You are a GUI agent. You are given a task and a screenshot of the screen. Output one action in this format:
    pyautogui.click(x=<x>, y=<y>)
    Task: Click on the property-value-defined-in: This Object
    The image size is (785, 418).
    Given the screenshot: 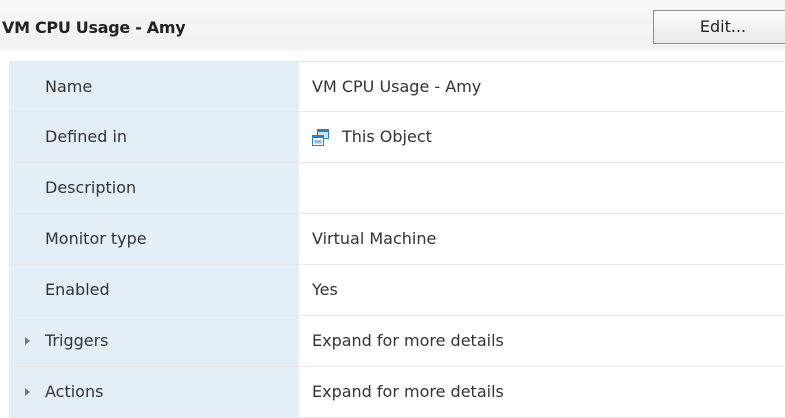 What is the action you would take?
    pyautogui.click(x=542, y=137)
    